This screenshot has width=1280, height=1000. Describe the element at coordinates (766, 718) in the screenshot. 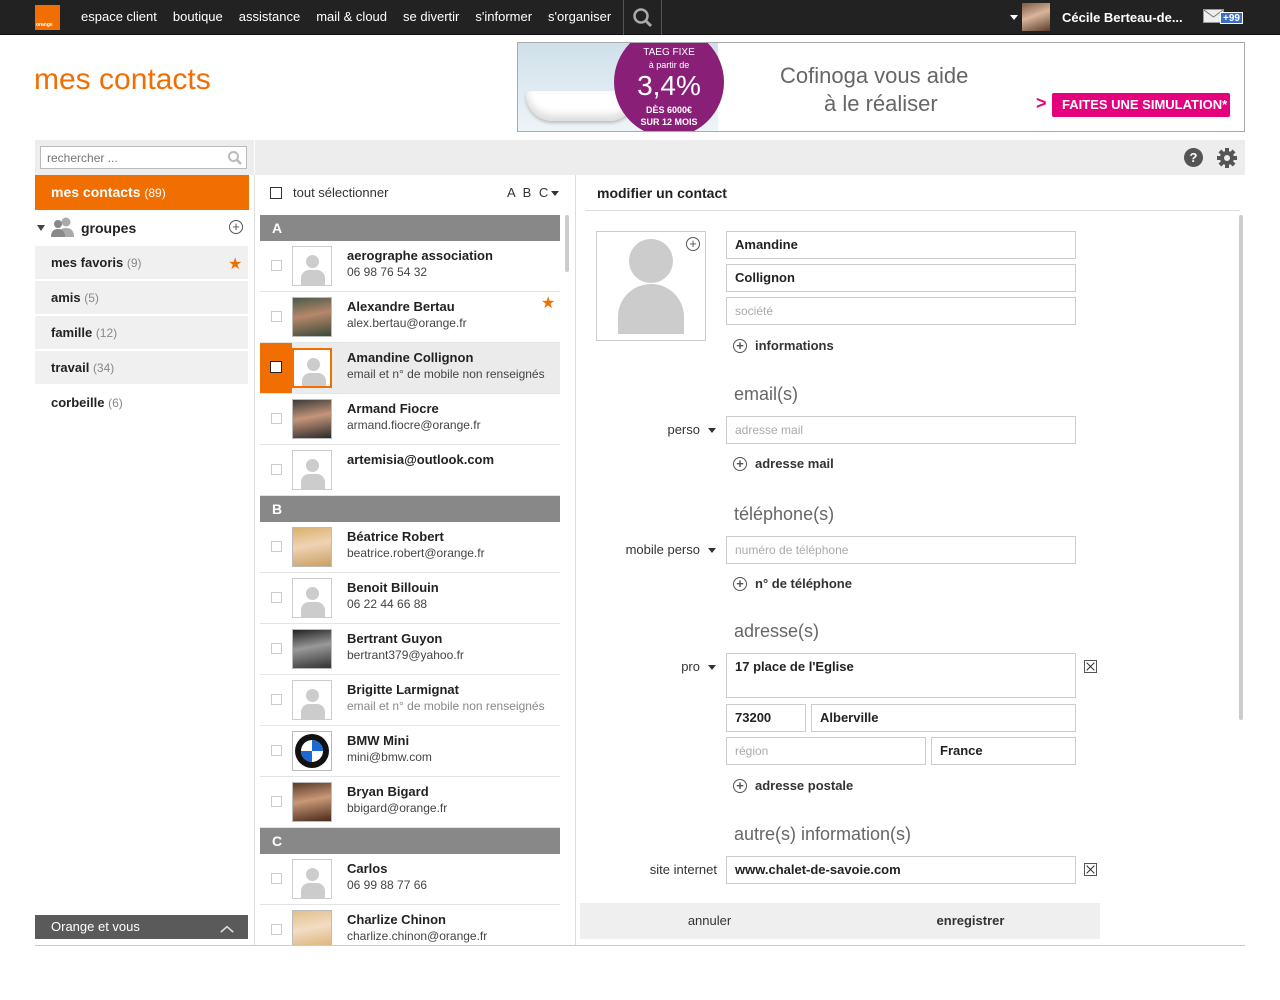

I see `postcode-field: 73200` at that location.